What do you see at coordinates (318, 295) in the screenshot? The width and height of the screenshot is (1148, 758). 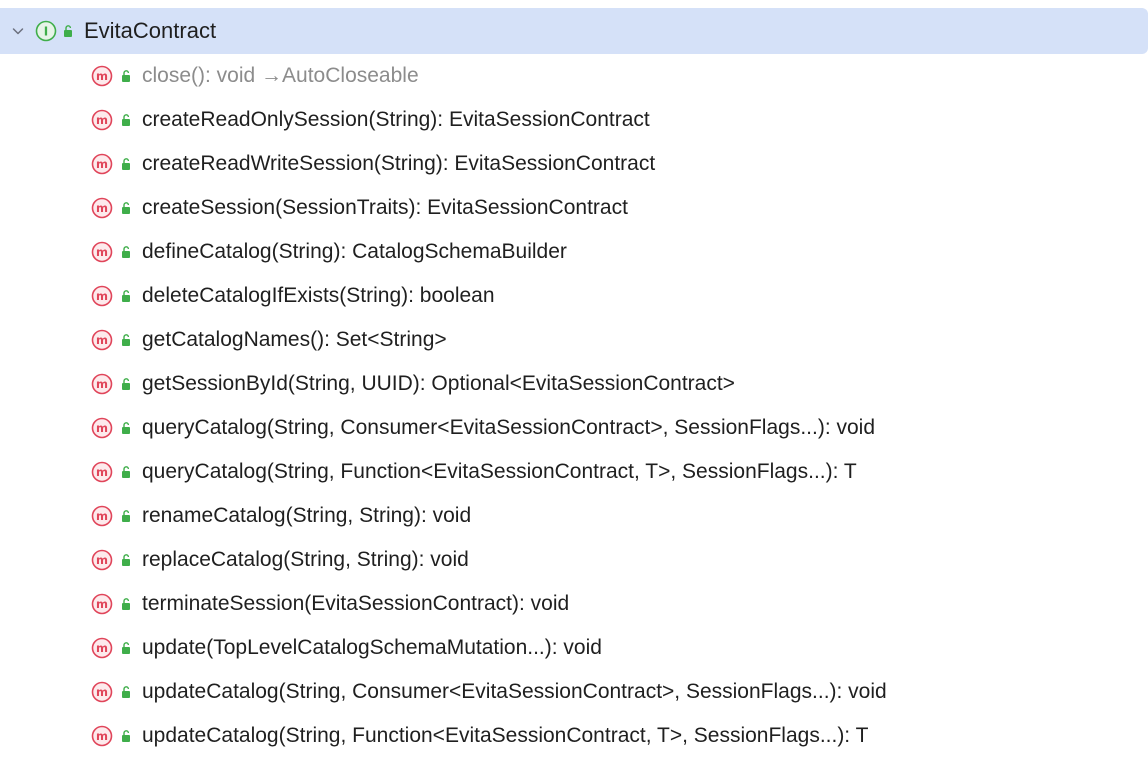 I see `method-label: deleteCatalogIfExists(String): boolean` at bounding box center [318, 295].